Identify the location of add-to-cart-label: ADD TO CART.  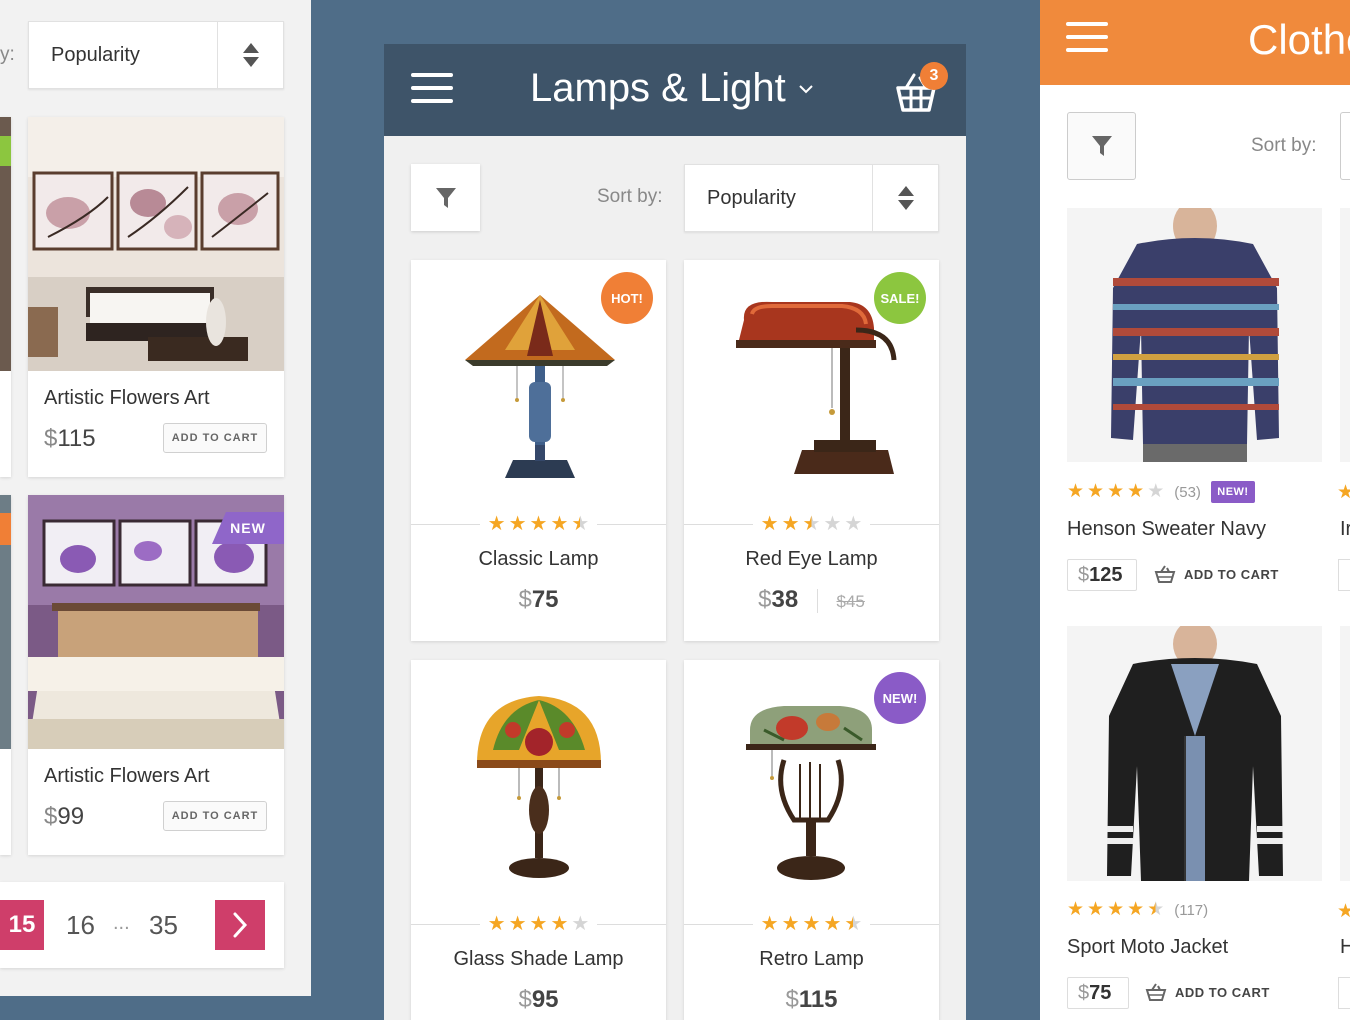
(1222, 992).